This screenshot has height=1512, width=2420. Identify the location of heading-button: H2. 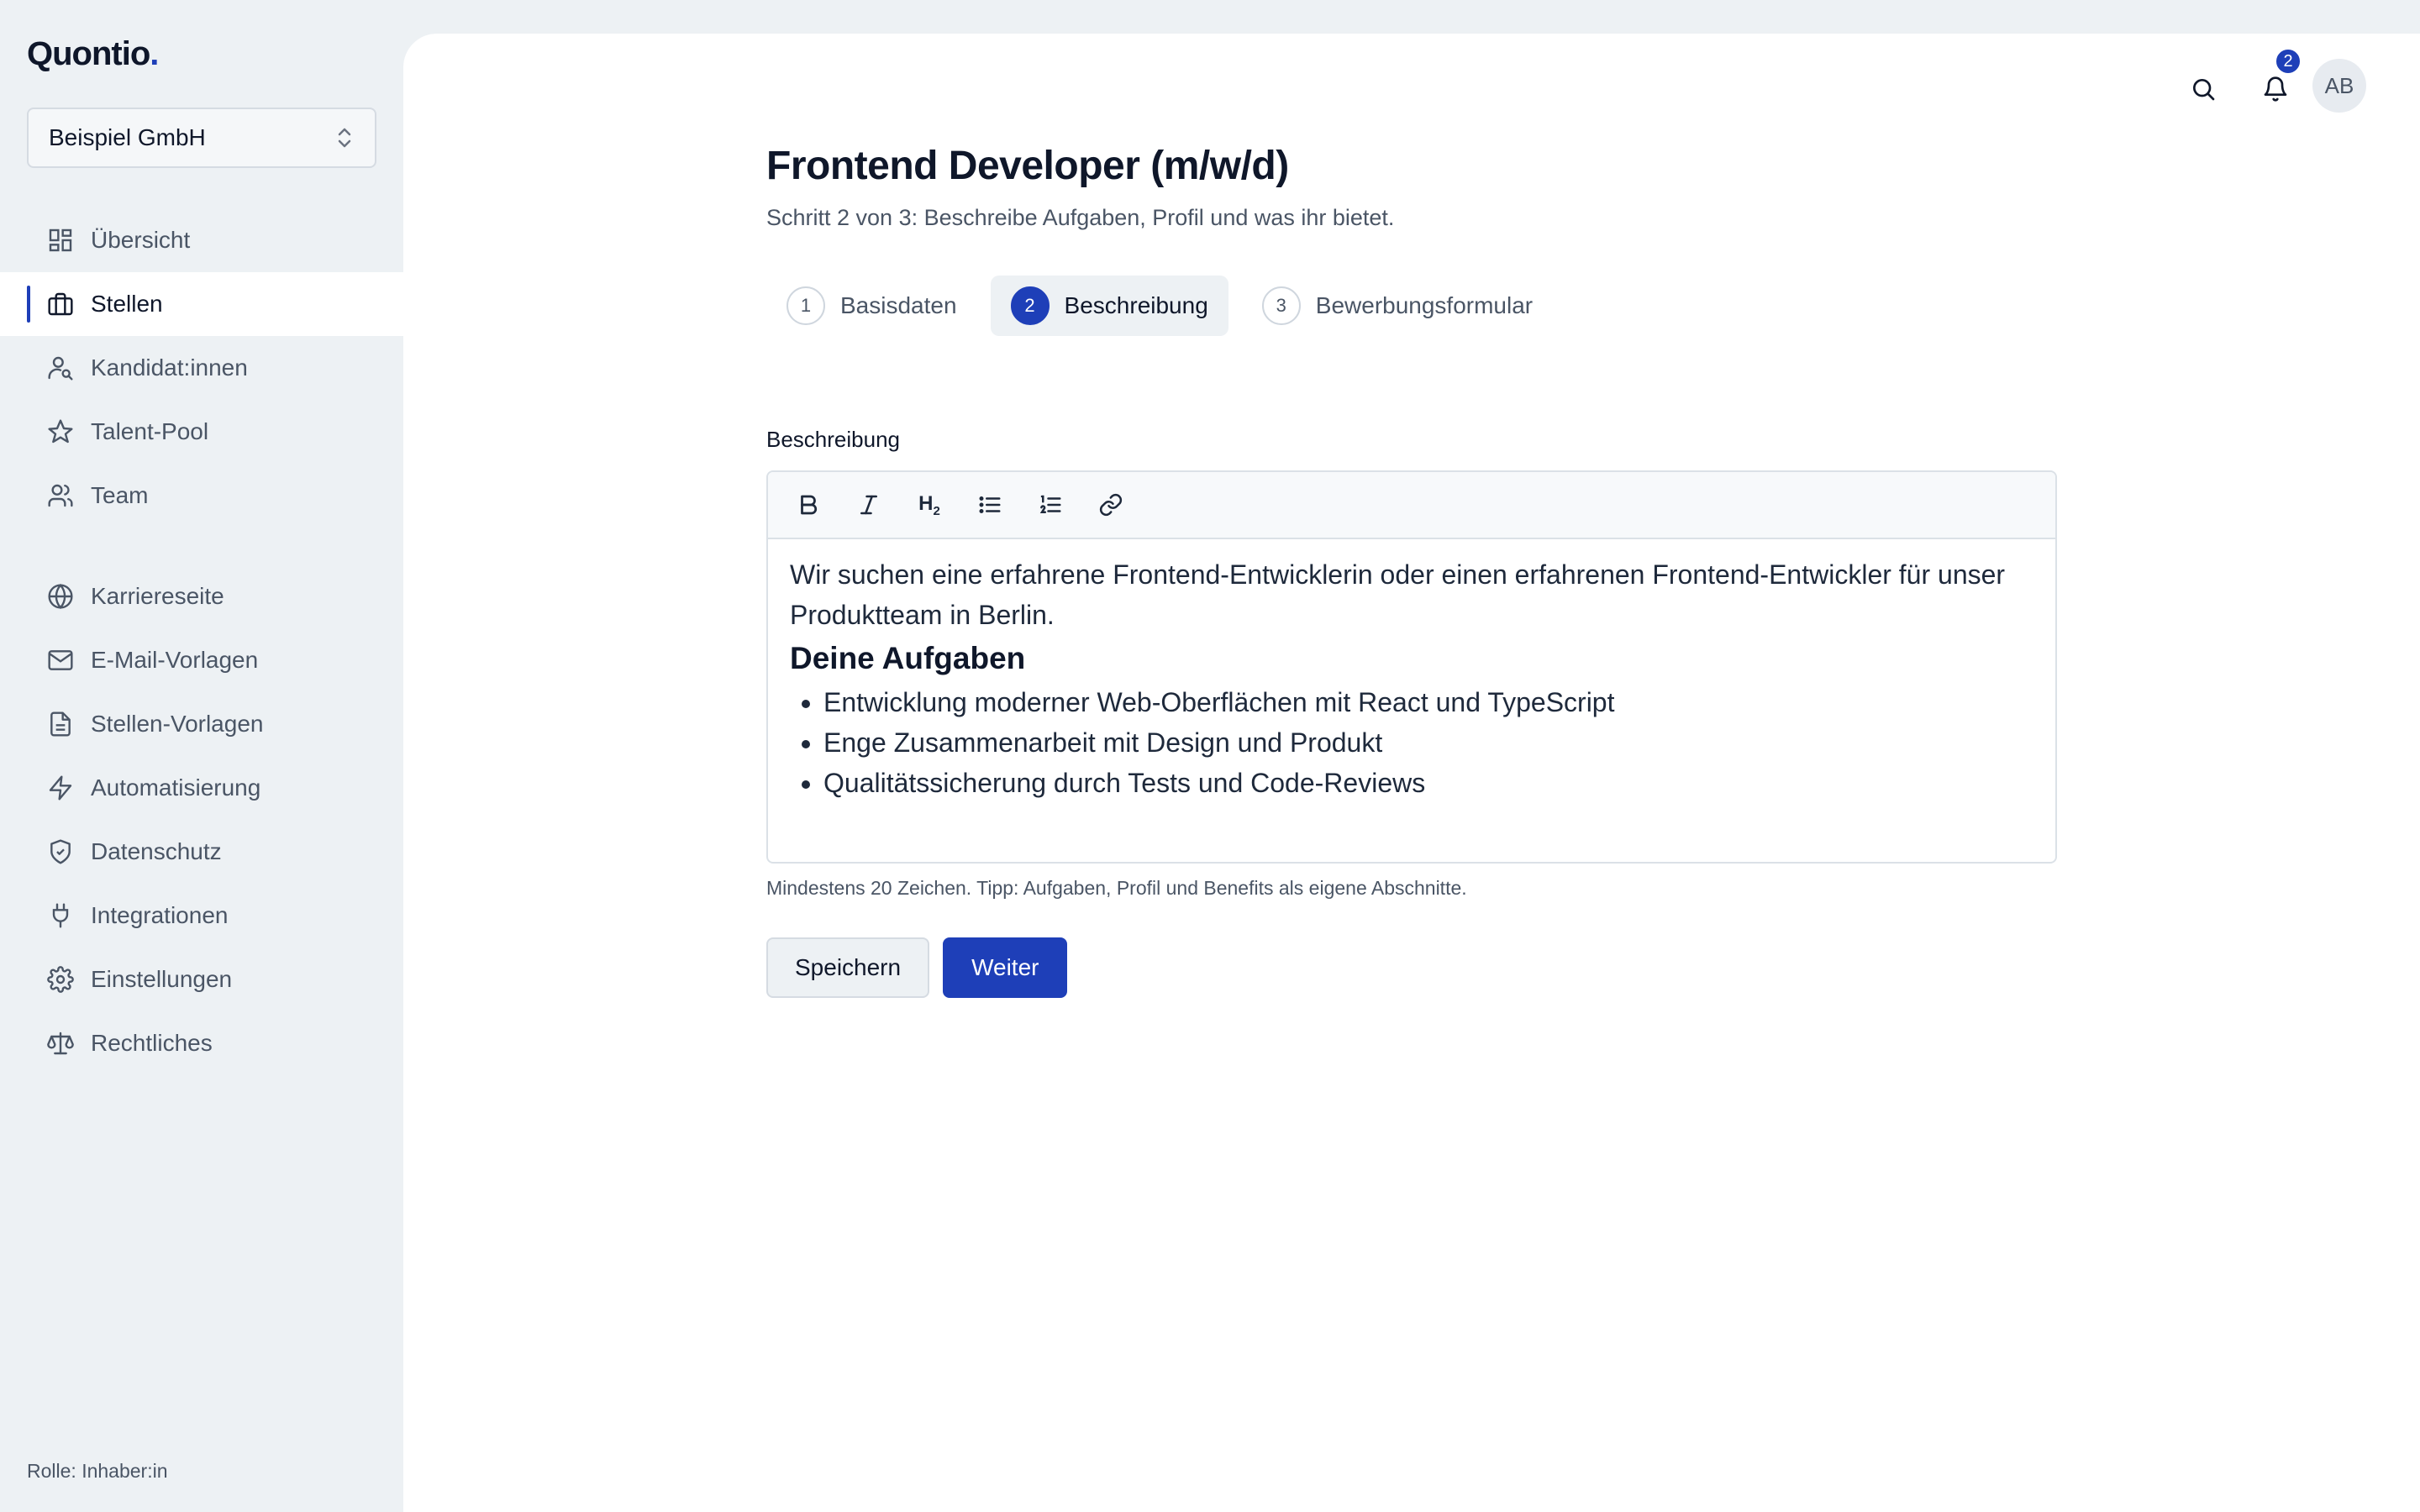
(929, 505).